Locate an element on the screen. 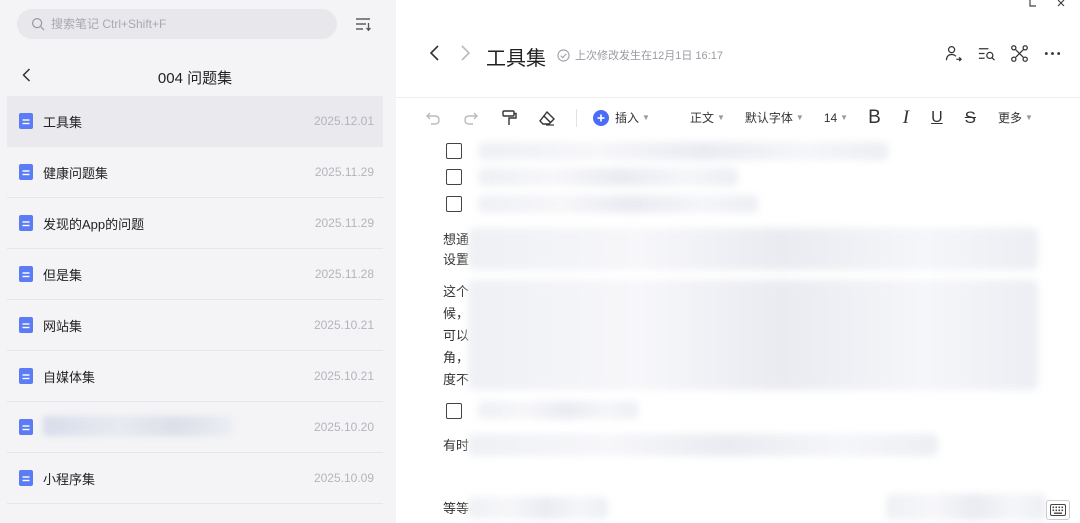 This screenshot has width=1080, height=523. search-icon is located at coordinates (38, 24).